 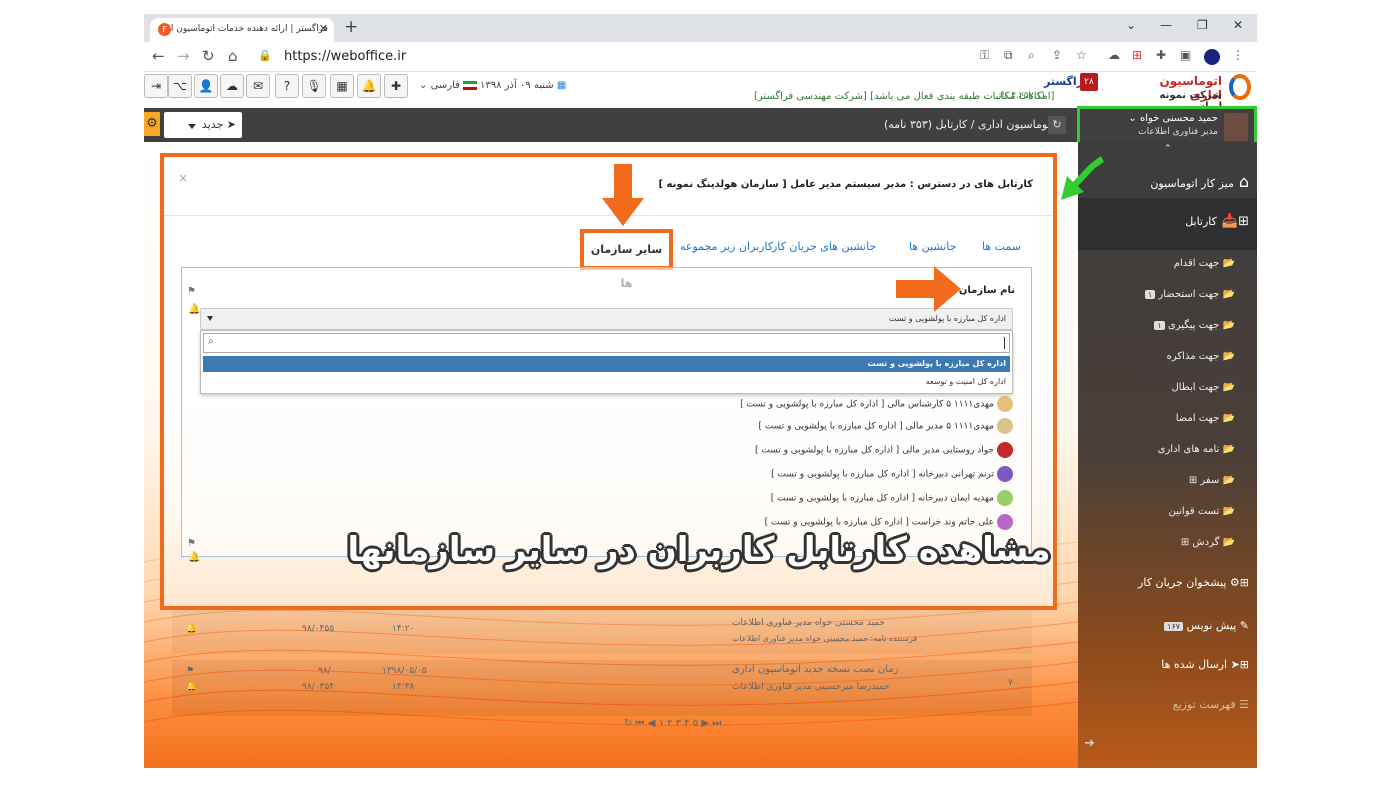 I want to click on new-tab-icon: +, so click(x=351, y=27).